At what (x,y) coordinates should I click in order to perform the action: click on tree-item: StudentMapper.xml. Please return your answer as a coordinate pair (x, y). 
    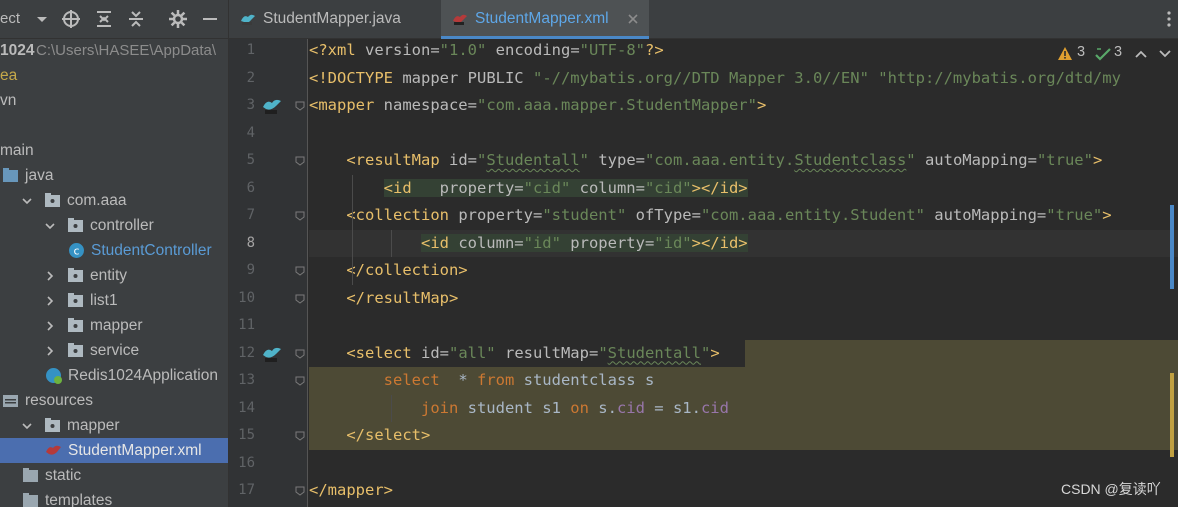
    Looking at the image, I should click on (114, 450).